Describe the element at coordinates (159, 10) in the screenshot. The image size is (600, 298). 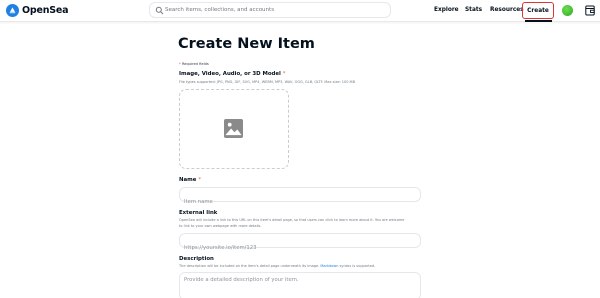
I see `search-icon` at that location.